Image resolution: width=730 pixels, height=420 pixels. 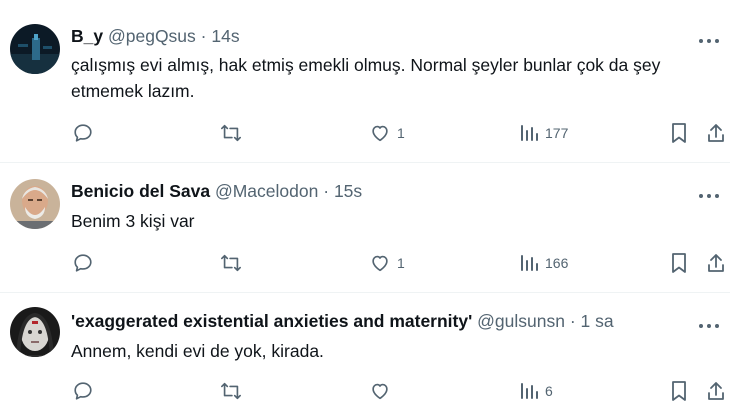 I want to click on tweet-text: Benim 3 kişi var, so click(x=133, y=221).